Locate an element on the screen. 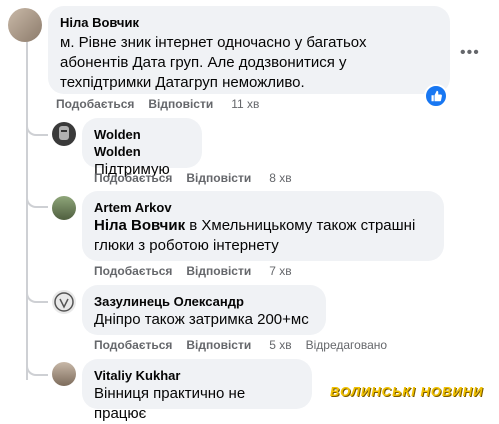  comment-author: Wolden Wolden is located at coordinates (142, 143).